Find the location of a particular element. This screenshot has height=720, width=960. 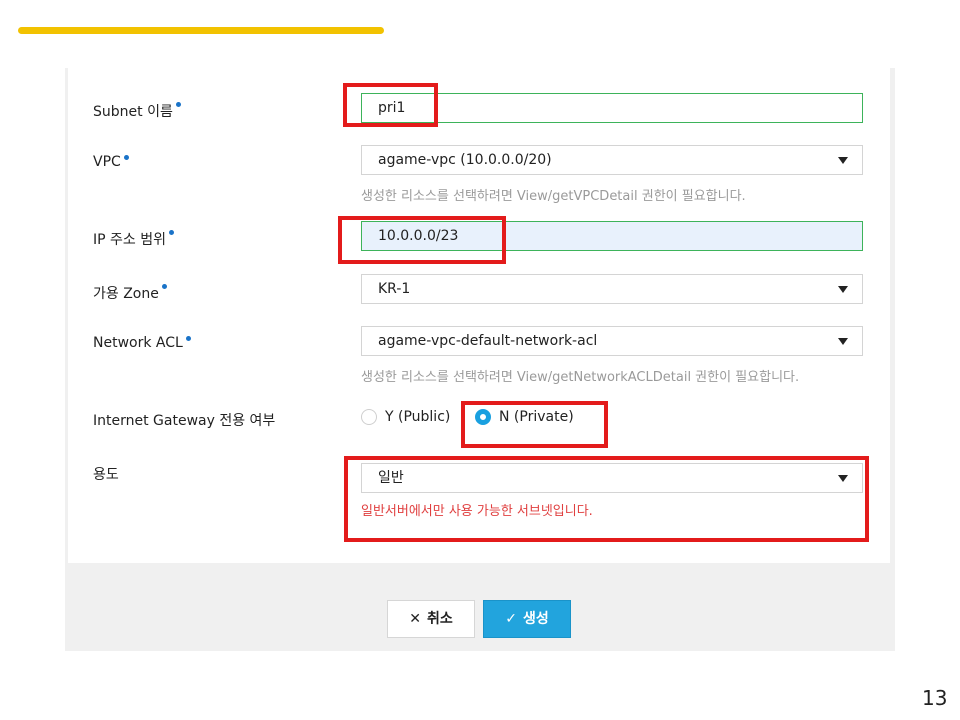

close-icon: ✕ is located at coordinates (415, 619).